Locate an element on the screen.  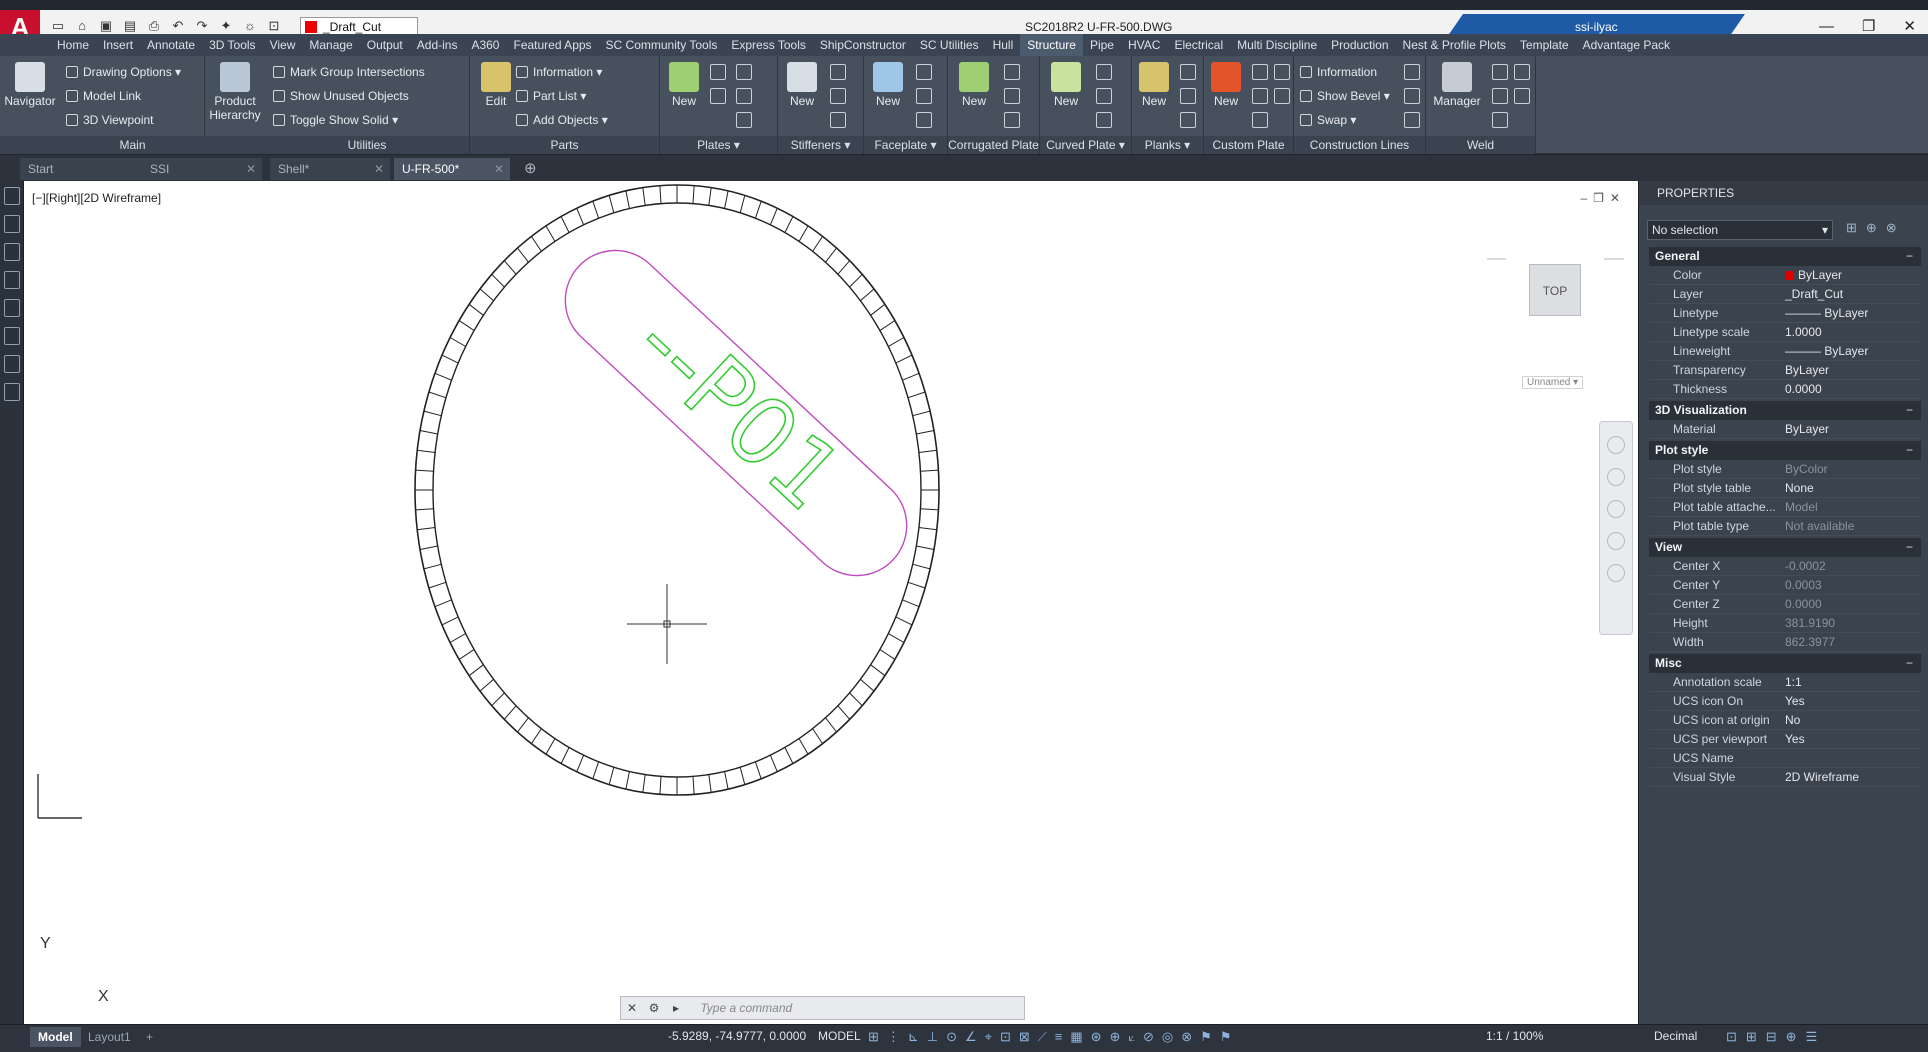
ucs-menu: Unnamed ▾ is located at coordinates (1553, 382).